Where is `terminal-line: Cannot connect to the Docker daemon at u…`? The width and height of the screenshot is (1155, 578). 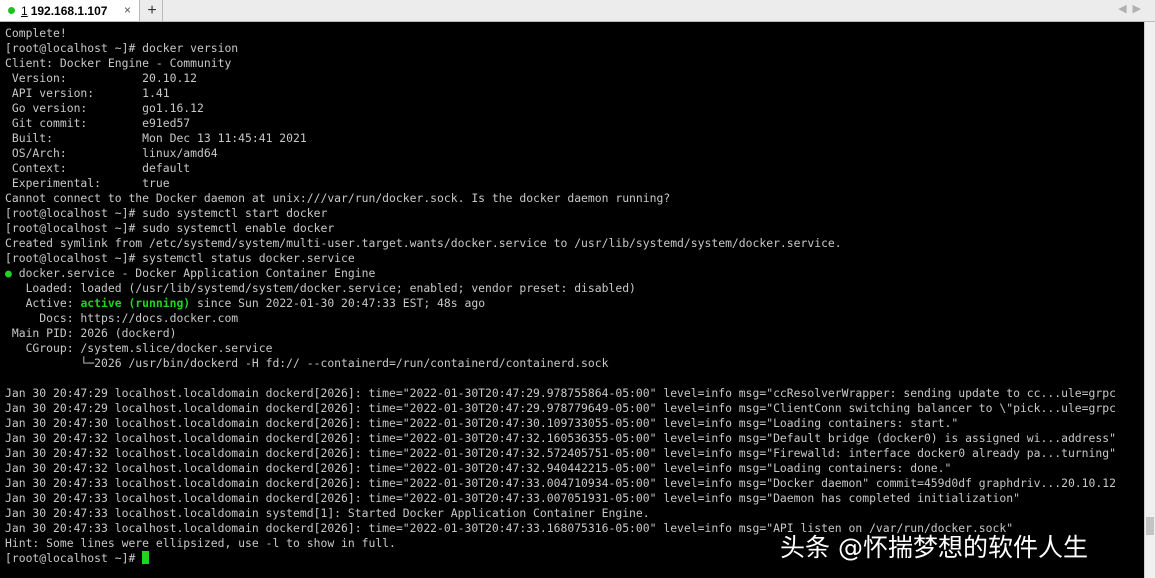 terminal-line: Cannot connect to the Docker daemon at u… is located at coordinates (338, 198).